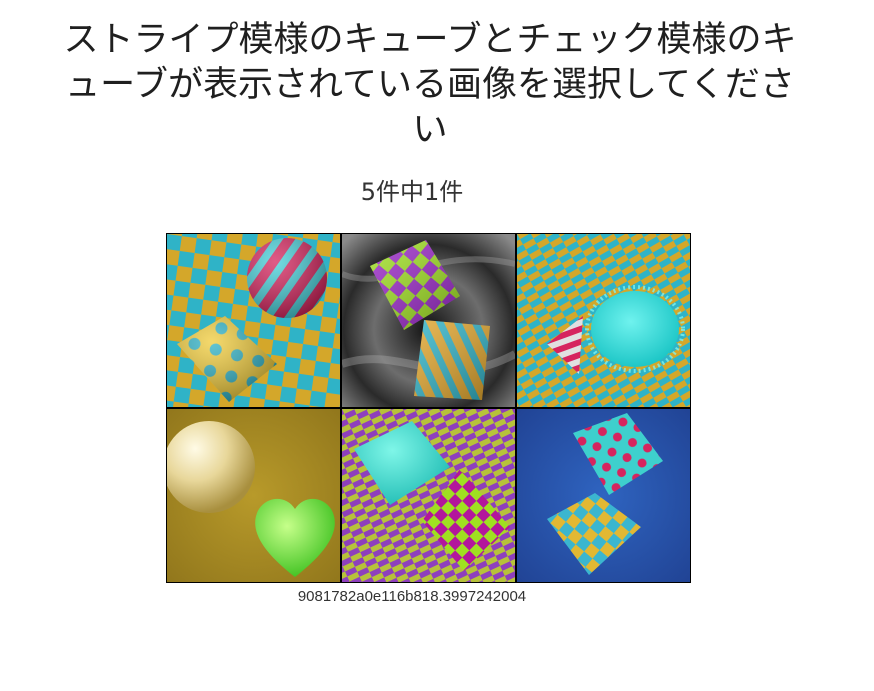  I want to click on tile-3-image, so click(603, 320).